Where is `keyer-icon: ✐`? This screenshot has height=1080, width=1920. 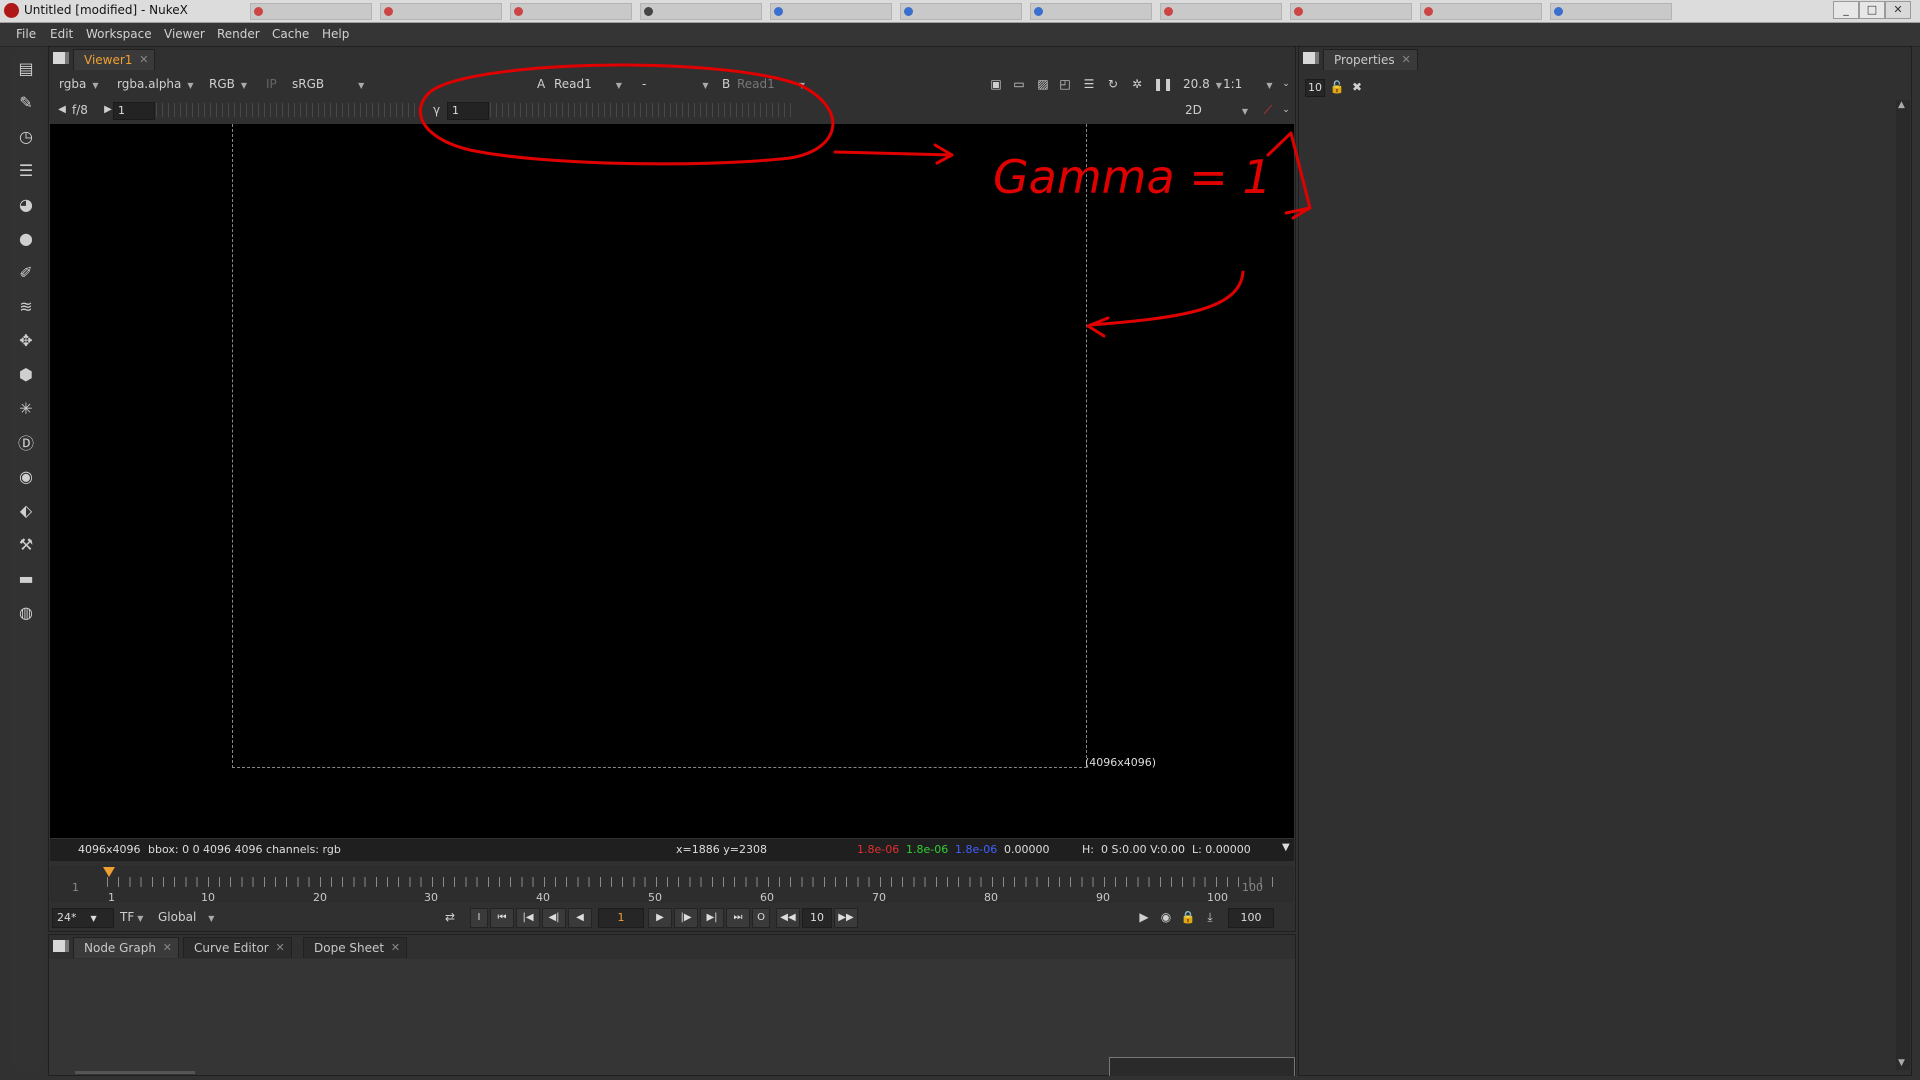 keyer-icon: ✐ is located at coordinates (26, 272).